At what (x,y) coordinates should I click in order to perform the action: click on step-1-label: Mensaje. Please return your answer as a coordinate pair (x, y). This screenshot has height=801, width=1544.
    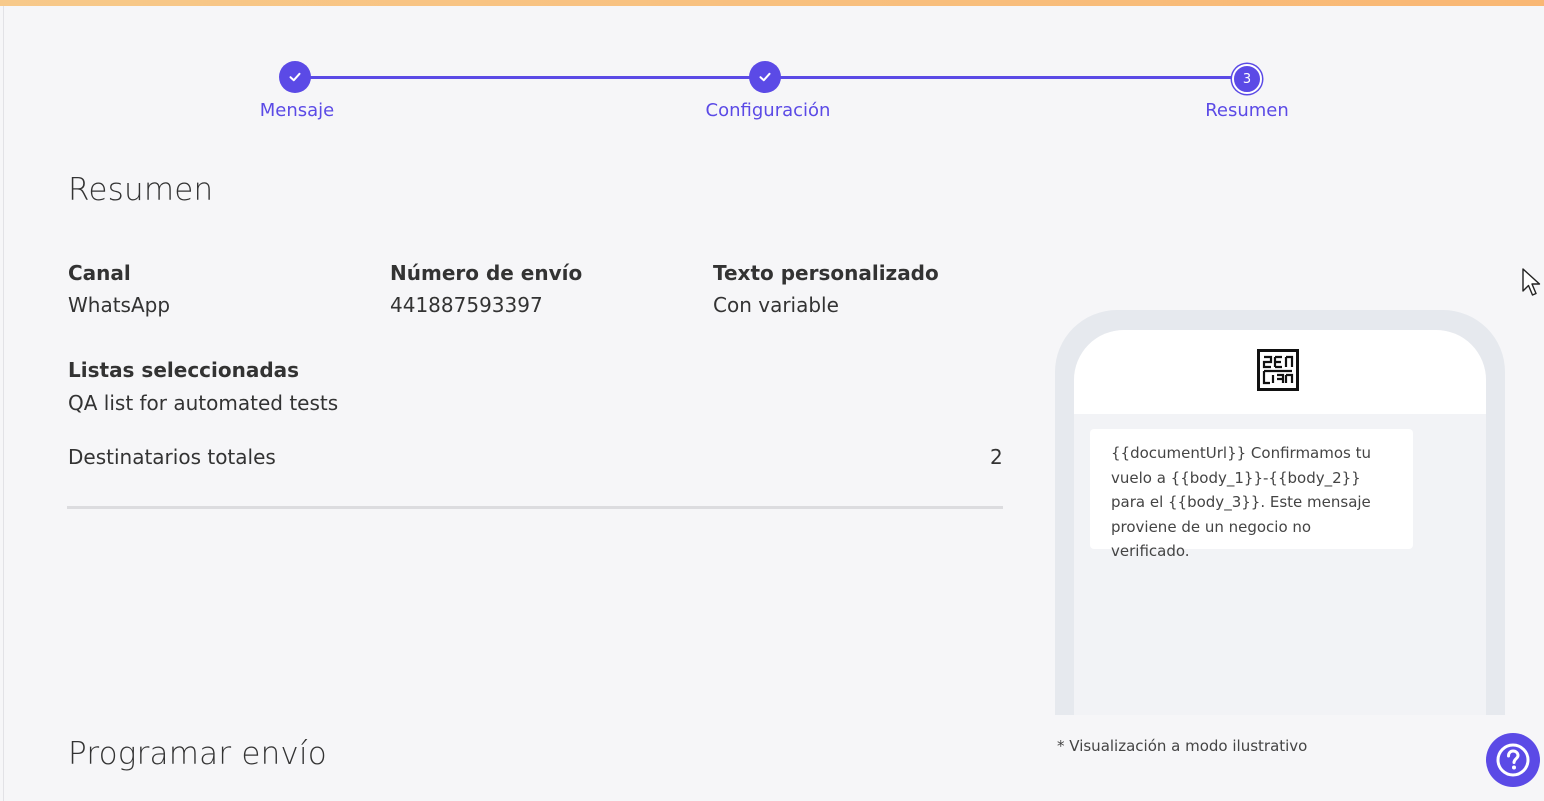
    Looking at the image, I should click on (297, 110).